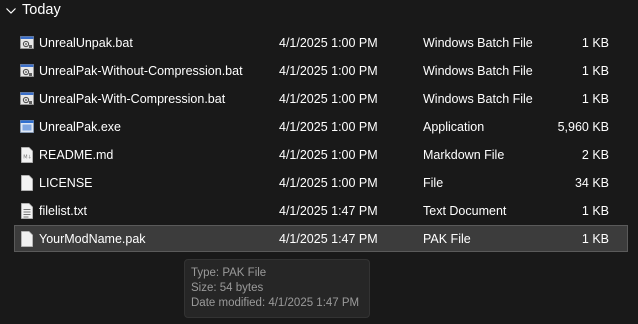  What do you see at coordinates (63, 211) in the screenshot?
I see `file-name: filelist.txt` at bounding box center [63, 211].